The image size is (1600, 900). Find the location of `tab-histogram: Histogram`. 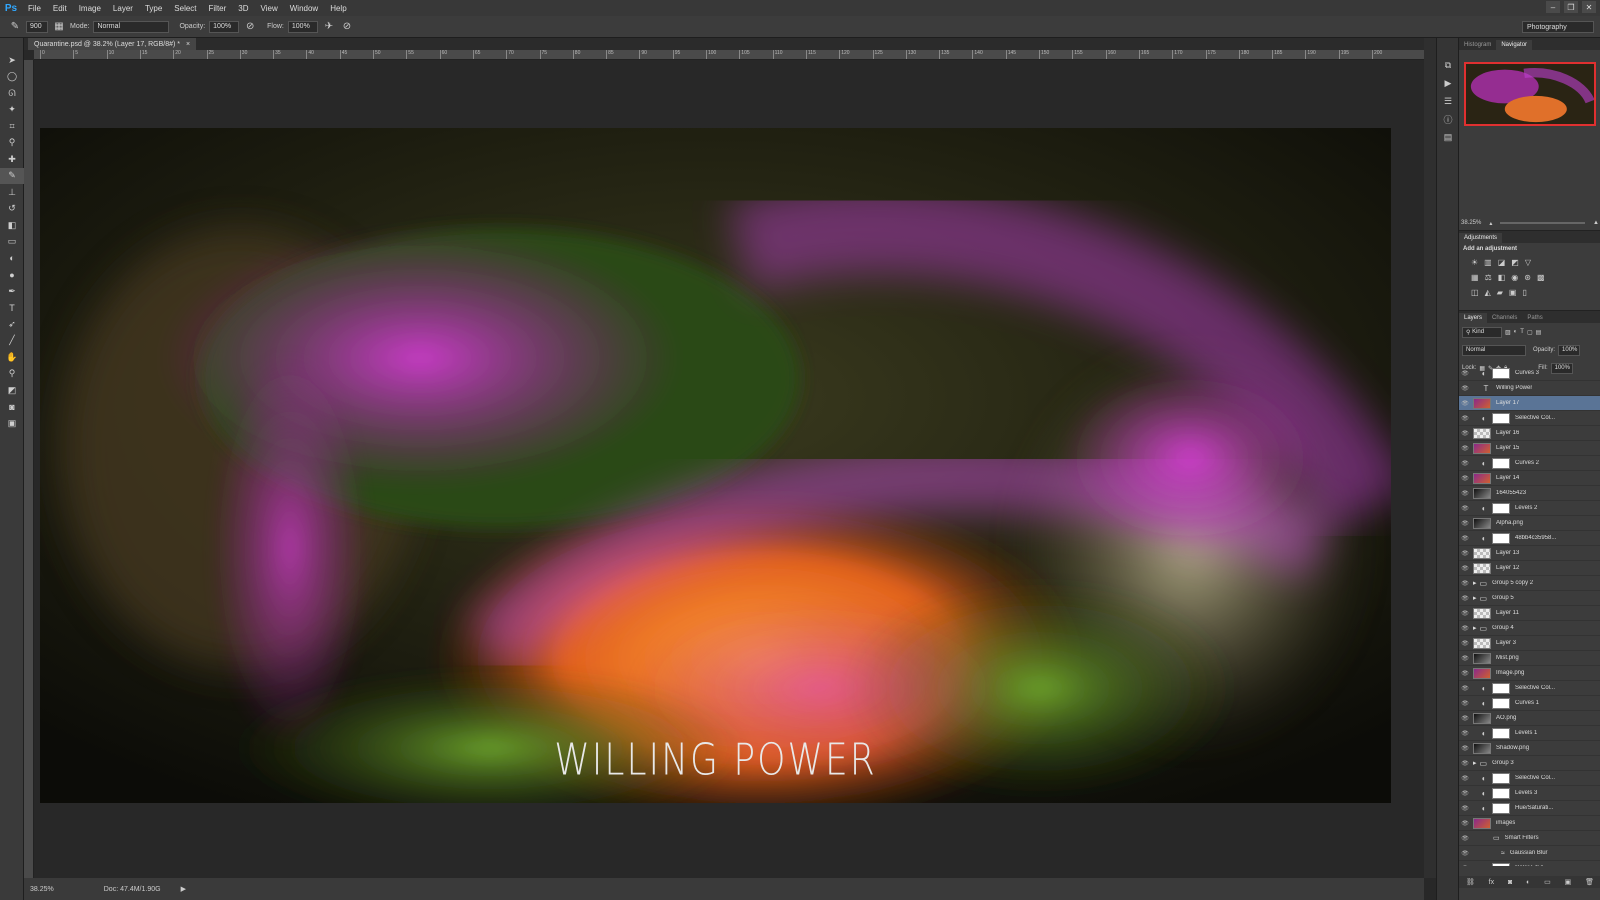

tab-histogram: Histogram is located at coordinates (1477, 45).